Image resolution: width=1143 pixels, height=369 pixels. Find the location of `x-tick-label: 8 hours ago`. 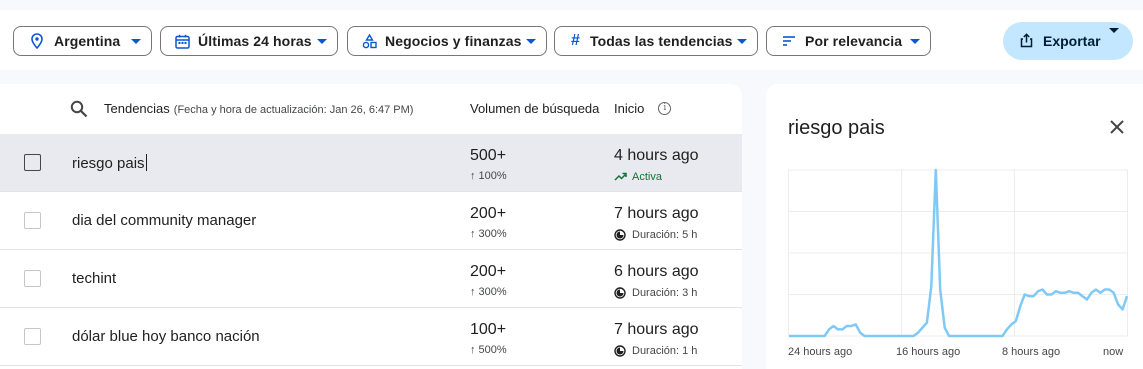

x-tick-label: 8 hours ago is located at coordinates (1031, 352).